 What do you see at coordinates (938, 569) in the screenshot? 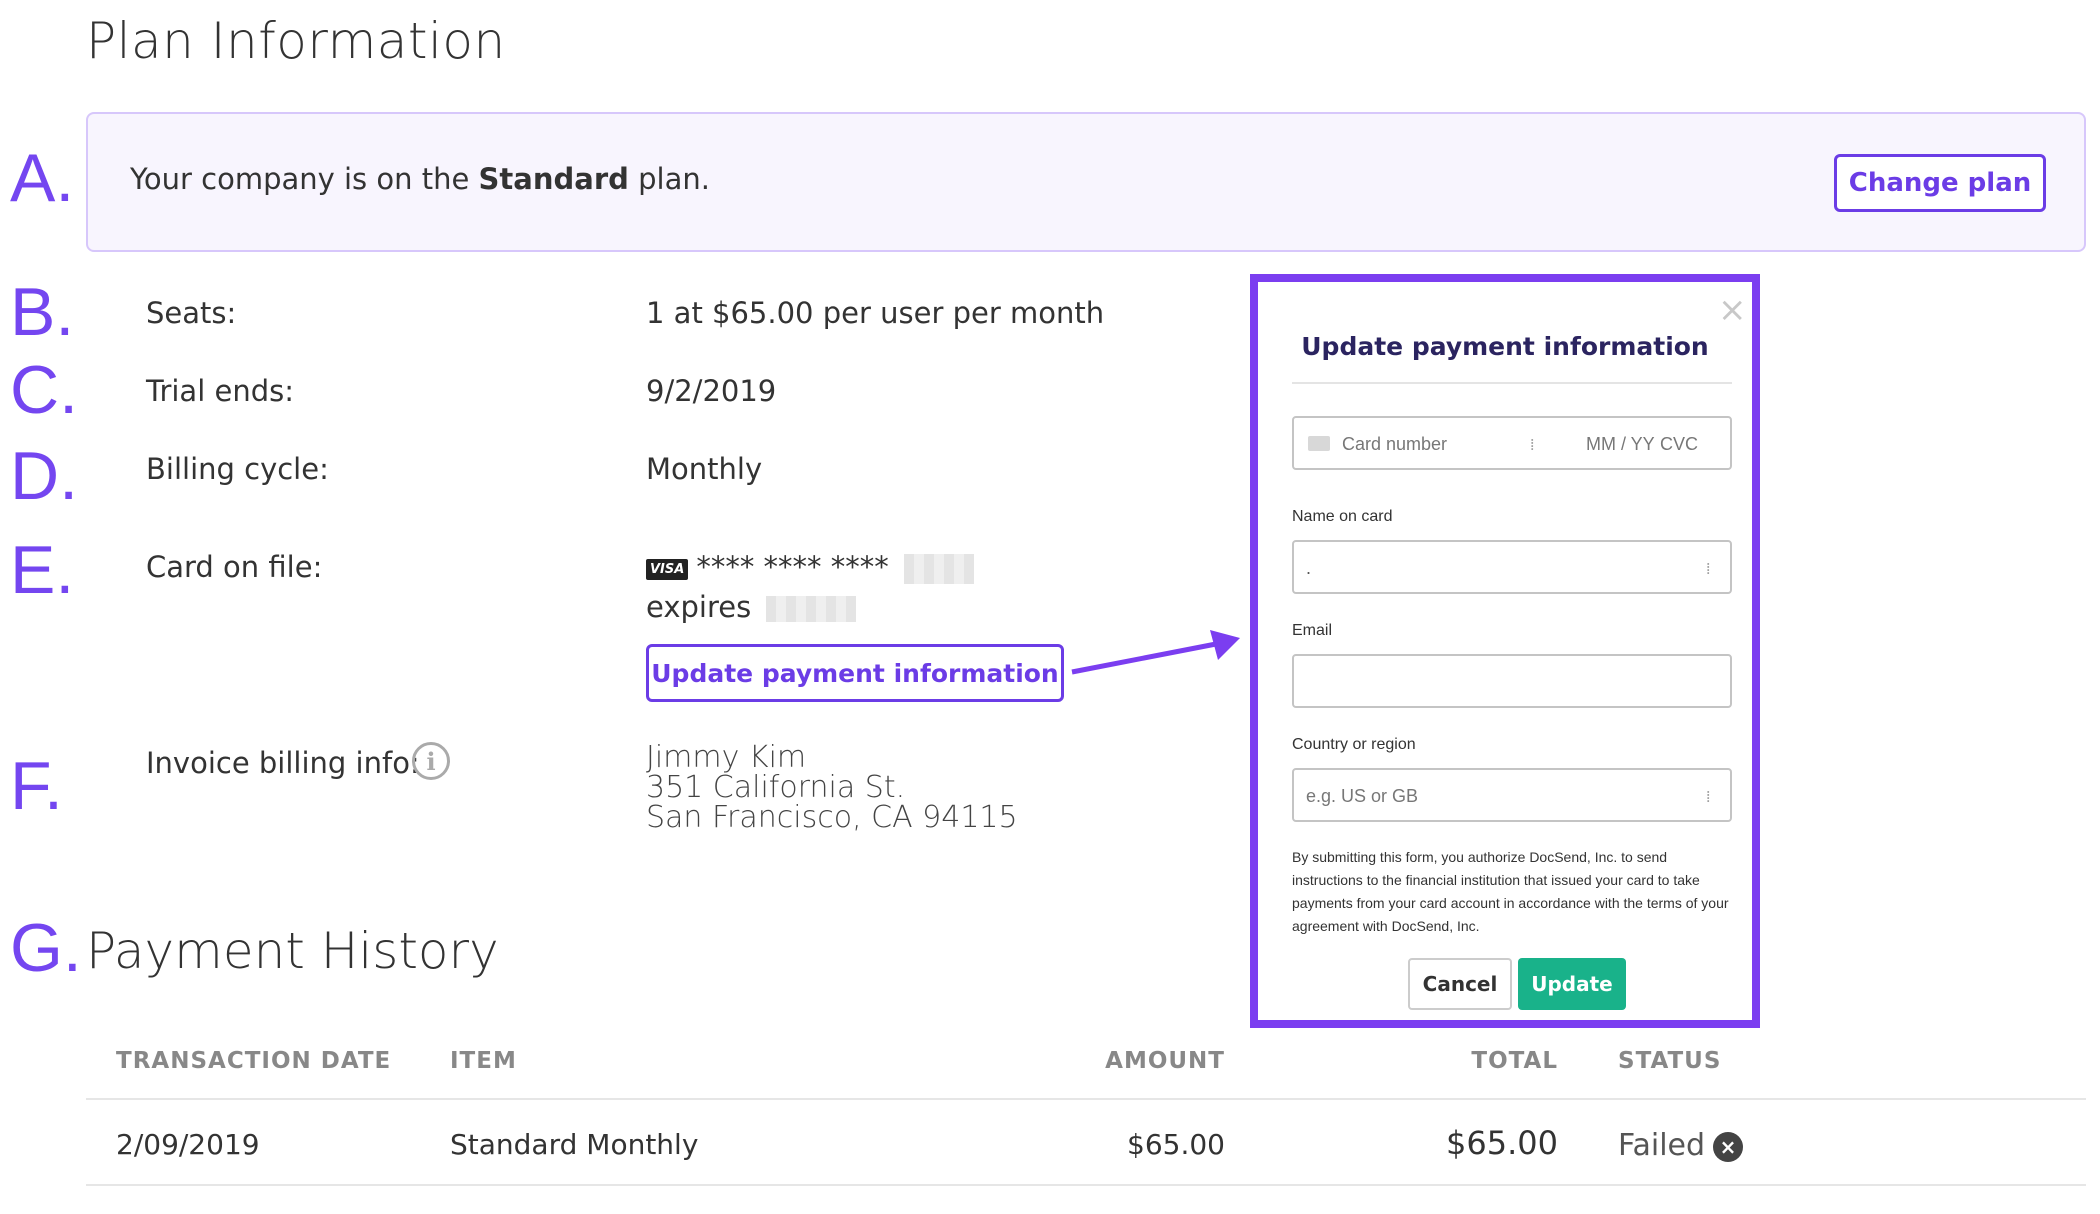
I see `card-last-digits-redacted` at bounding box center [938, 569].